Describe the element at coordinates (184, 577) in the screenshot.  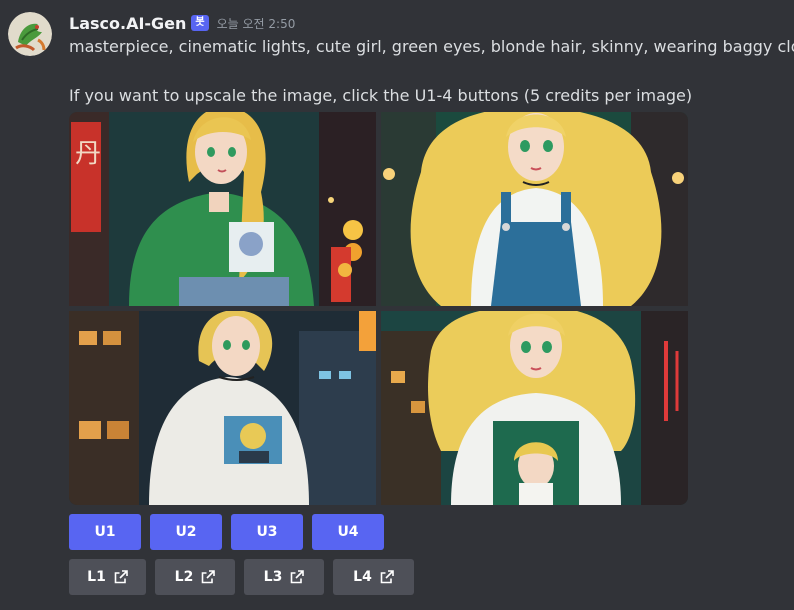
I see `link-button-label: L2` at that location.